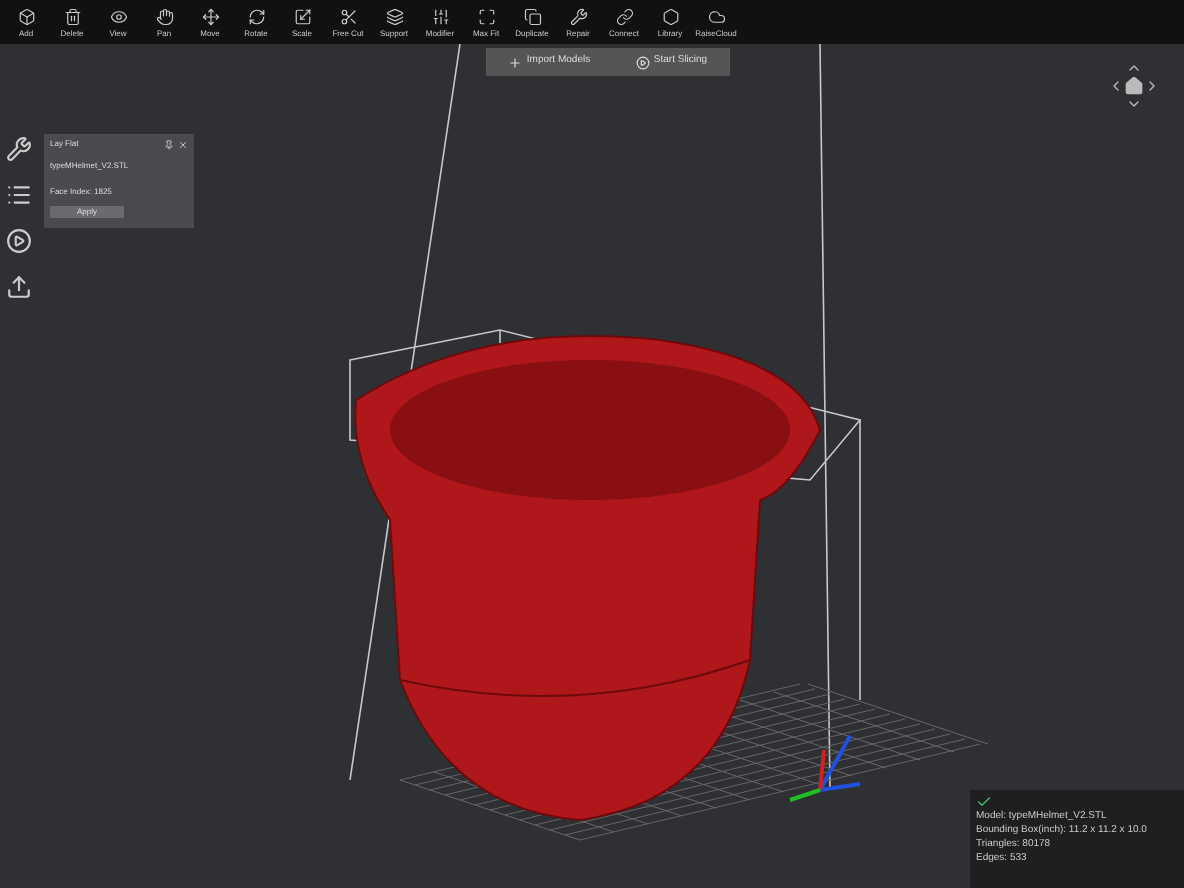 The width and height of the screenshot is (1184, 888). What do you see at coordinates (394, 16) in the screenshot?
I see `layers-icon` at bounding box center [394, 16].